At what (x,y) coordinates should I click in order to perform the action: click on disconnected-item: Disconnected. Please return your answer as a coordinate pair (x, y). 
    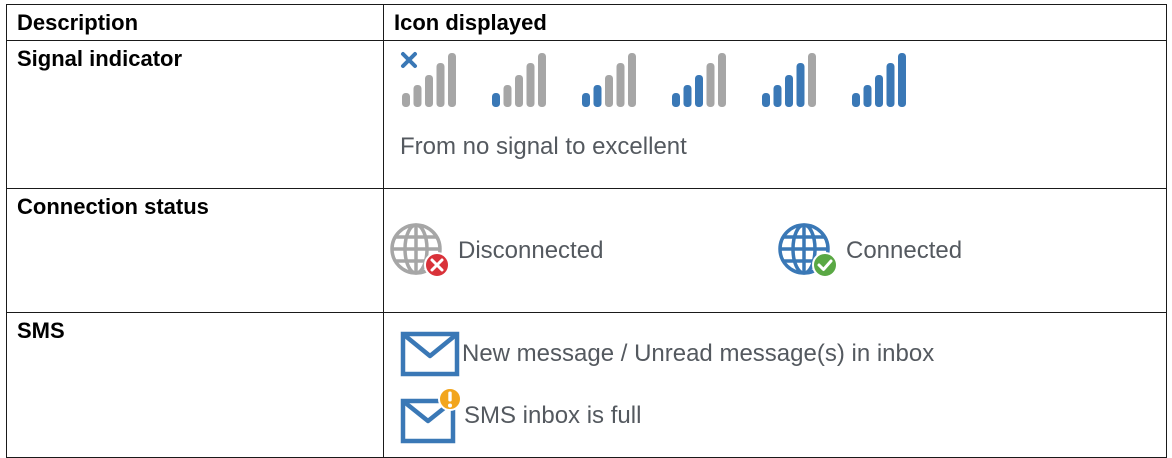
    Looking at the image, I should click on (495, 251).